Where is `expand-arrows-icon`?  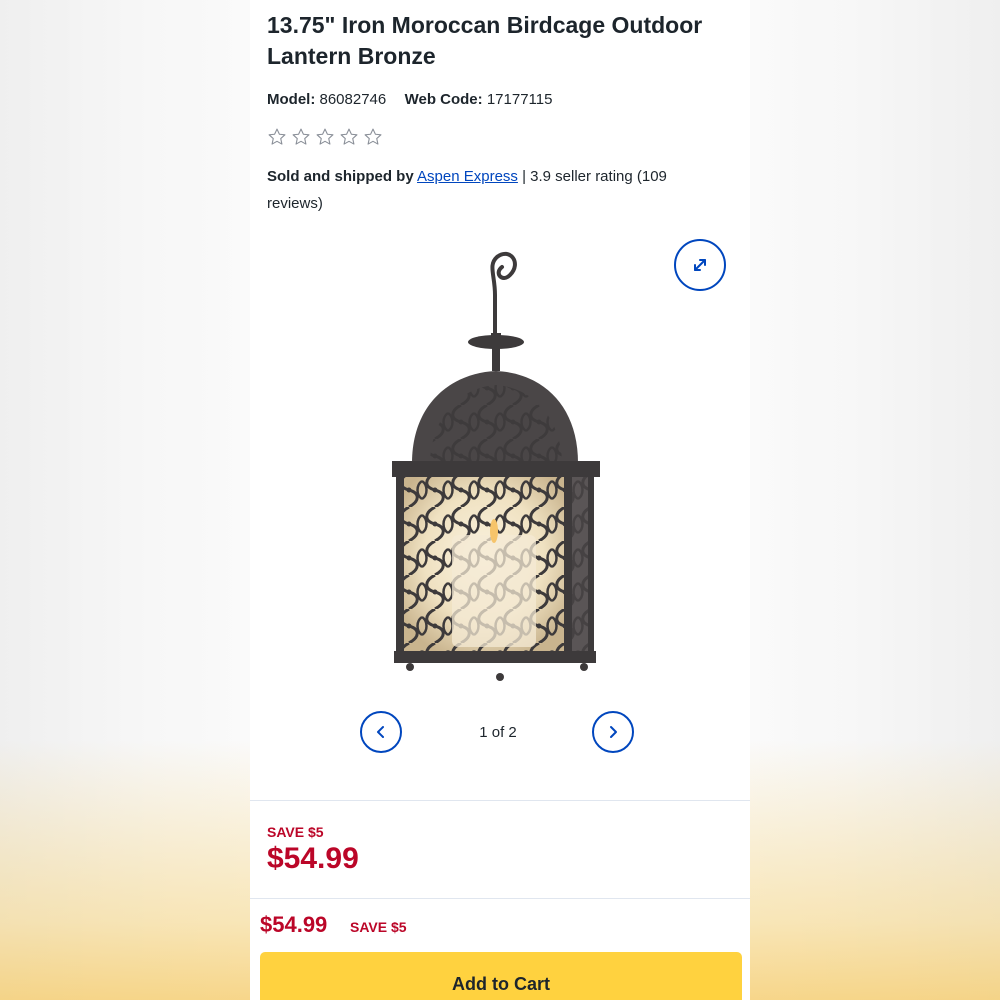 expand-arrows-icon is located at coordinates (700, 265).